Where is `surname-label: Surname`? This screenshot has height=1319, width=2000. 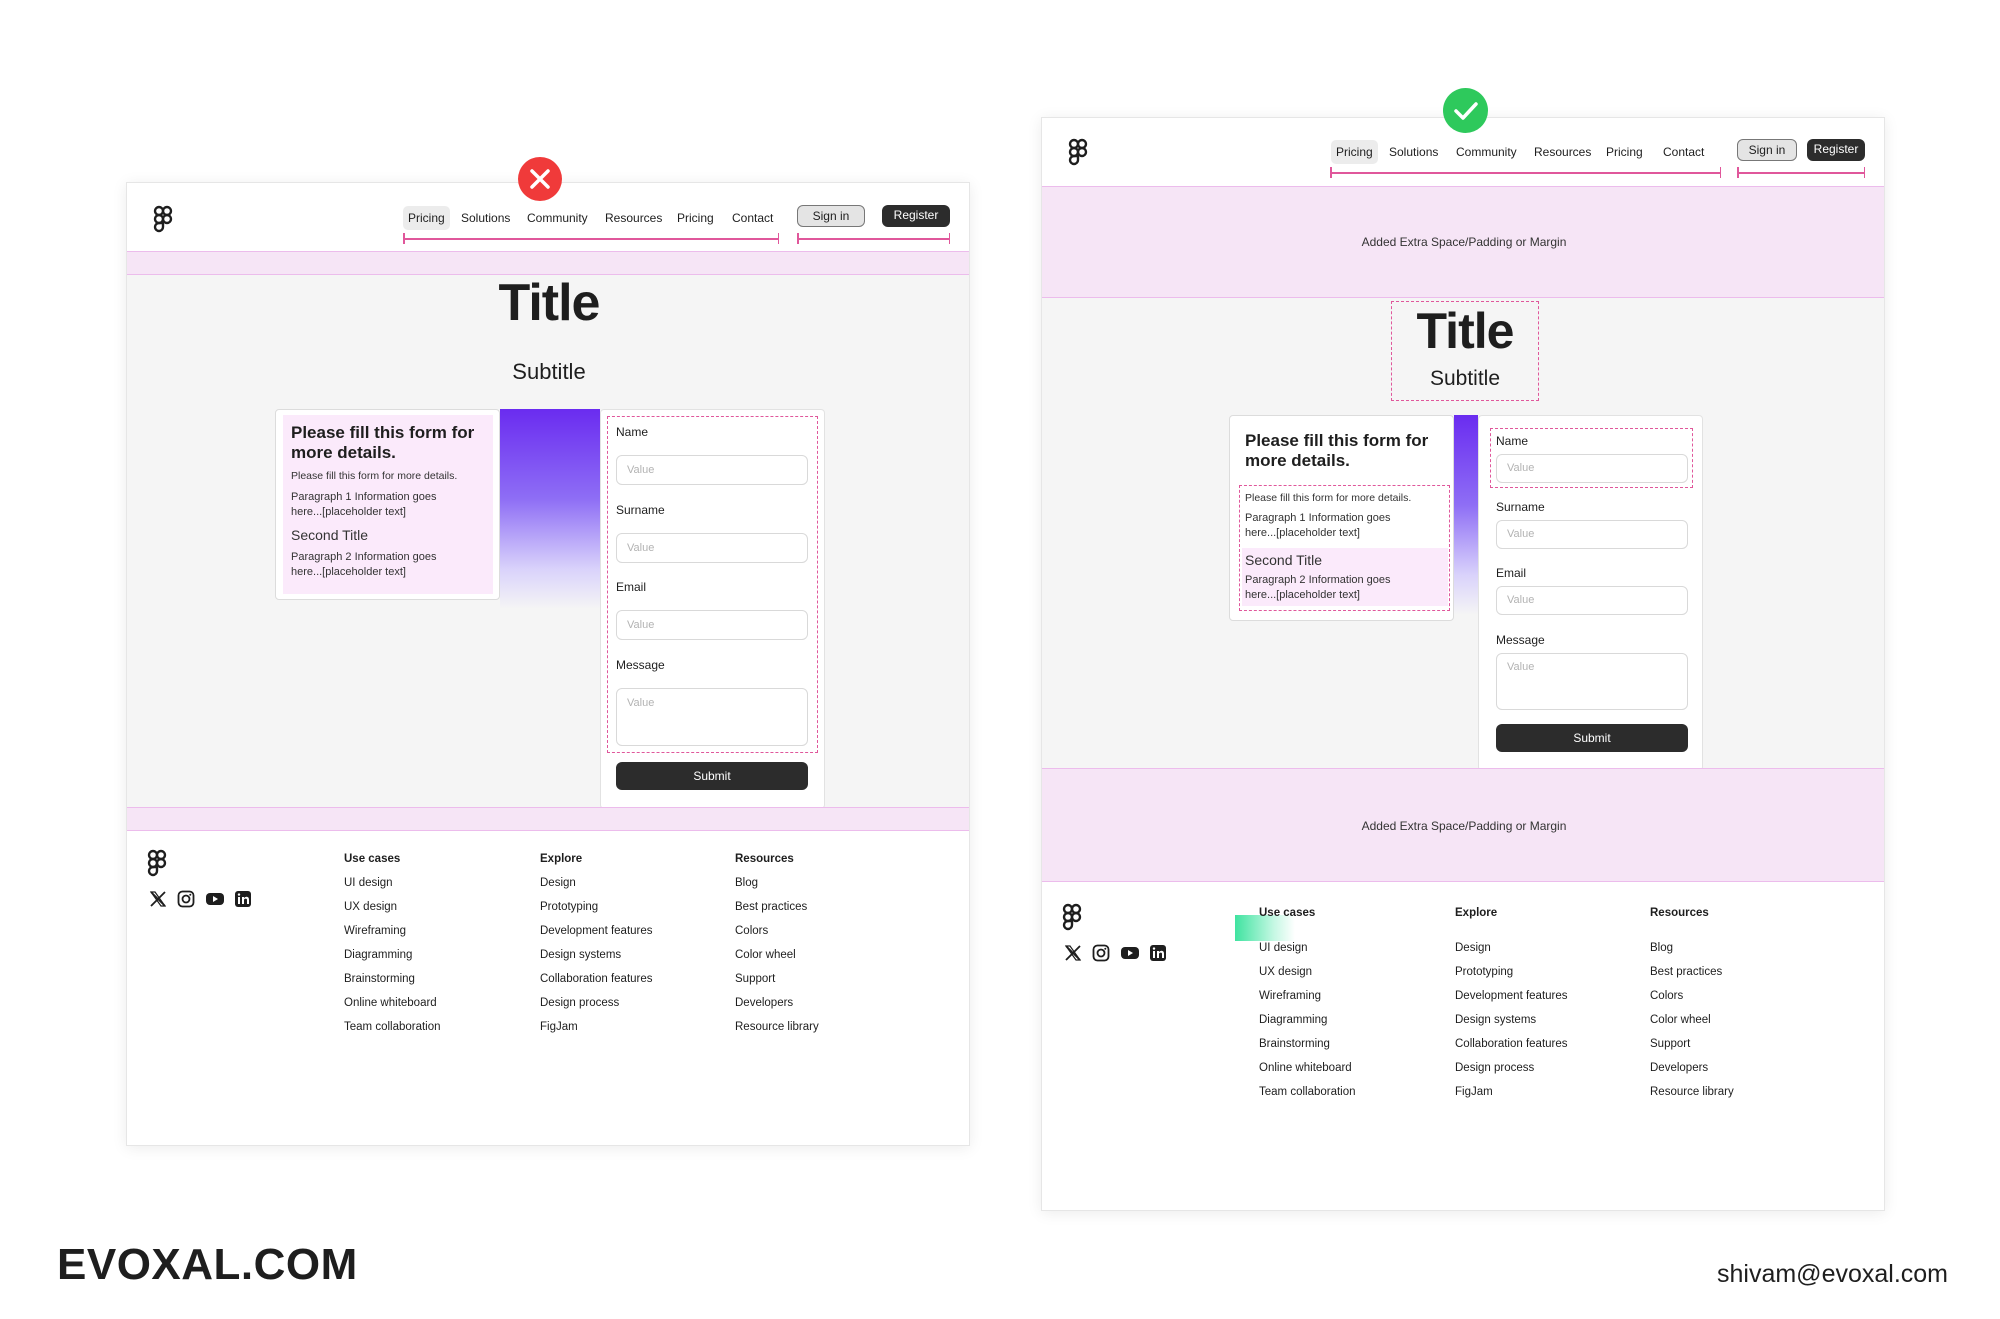
surname-label: Surname is located at coordinates (1520, 507).